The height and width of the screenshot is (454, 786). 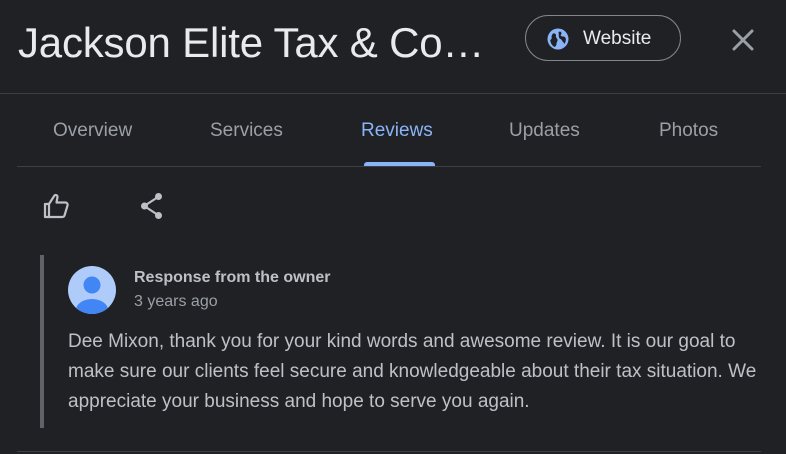 What do you see at coordinates (152, 206) in the screenshot?
I see `share-icon` at bounding box center [152, 206].